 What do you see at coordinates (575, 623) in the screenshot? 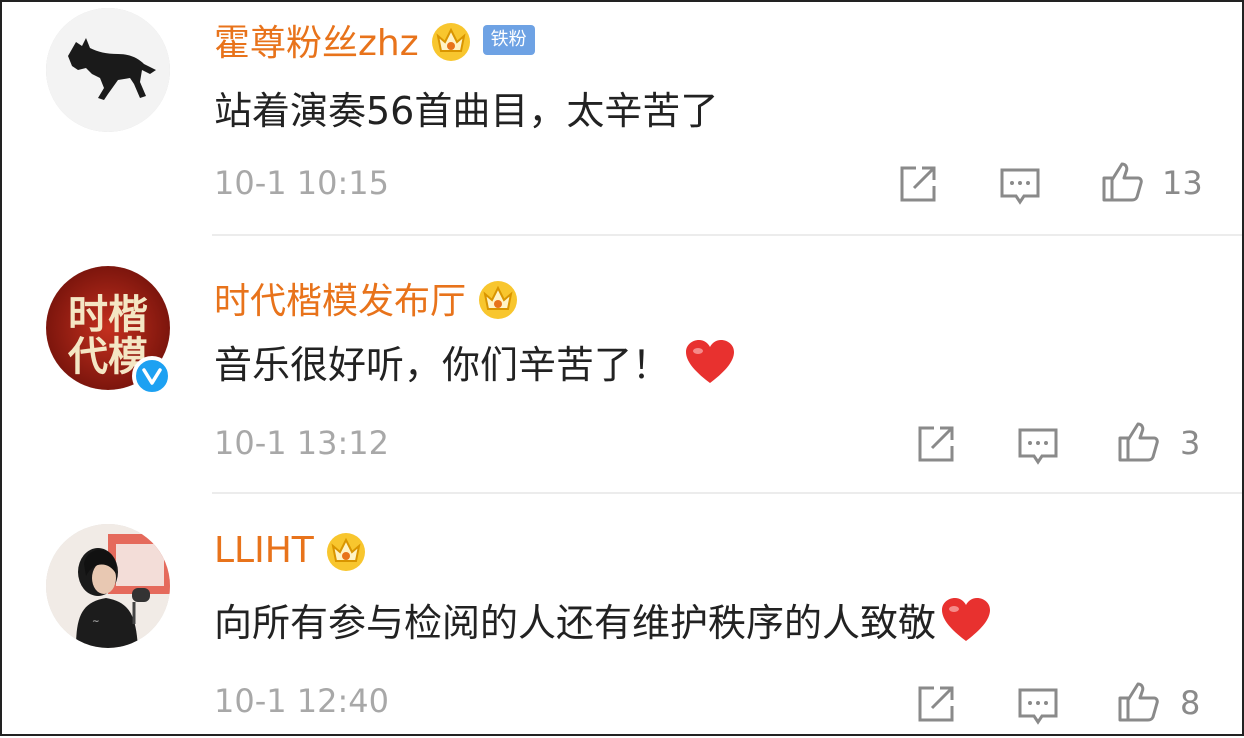
I see `comment-text-content: 向所有参与检阅的人还有维护秩序的人致敬` at bounding box center [575, 623].